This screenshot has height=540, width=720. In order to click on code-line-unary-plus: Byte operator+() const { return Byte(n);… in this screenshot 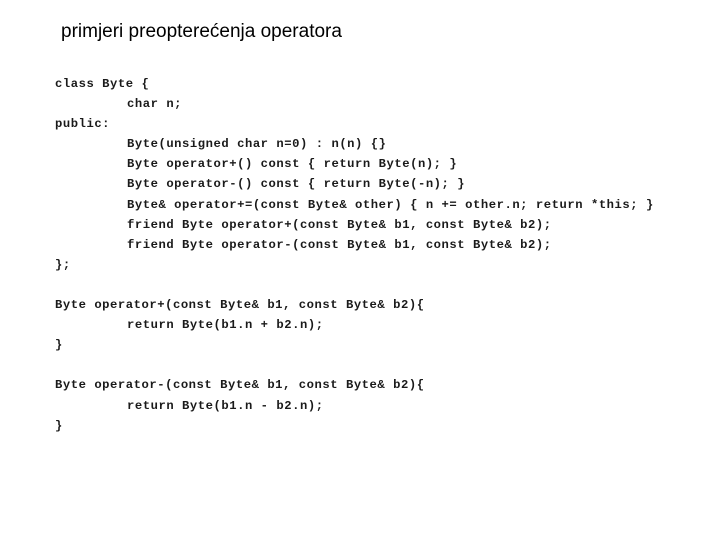, I will do `click(292, 164)`.